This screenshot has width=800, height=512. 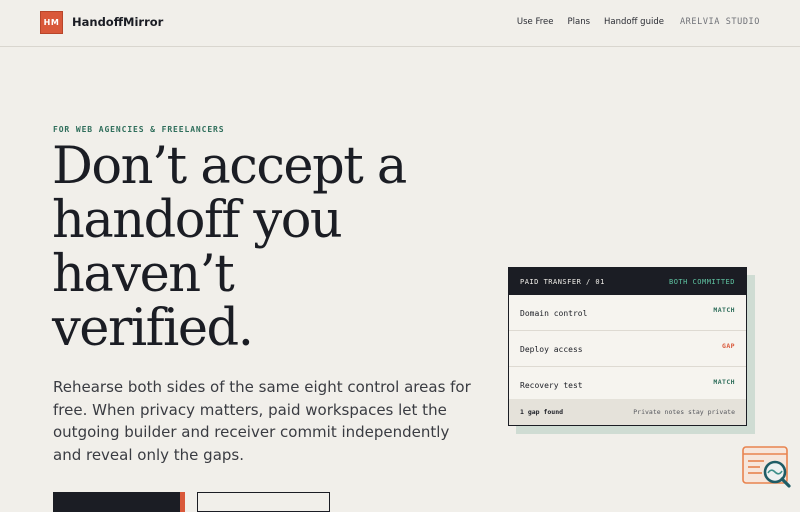 What do you see at coordinates (627, 281) in the screenshot?
I see `card-header: PAID TRANSFER / 01 BOTH COMMITTED` at bounding box center [627, 281].